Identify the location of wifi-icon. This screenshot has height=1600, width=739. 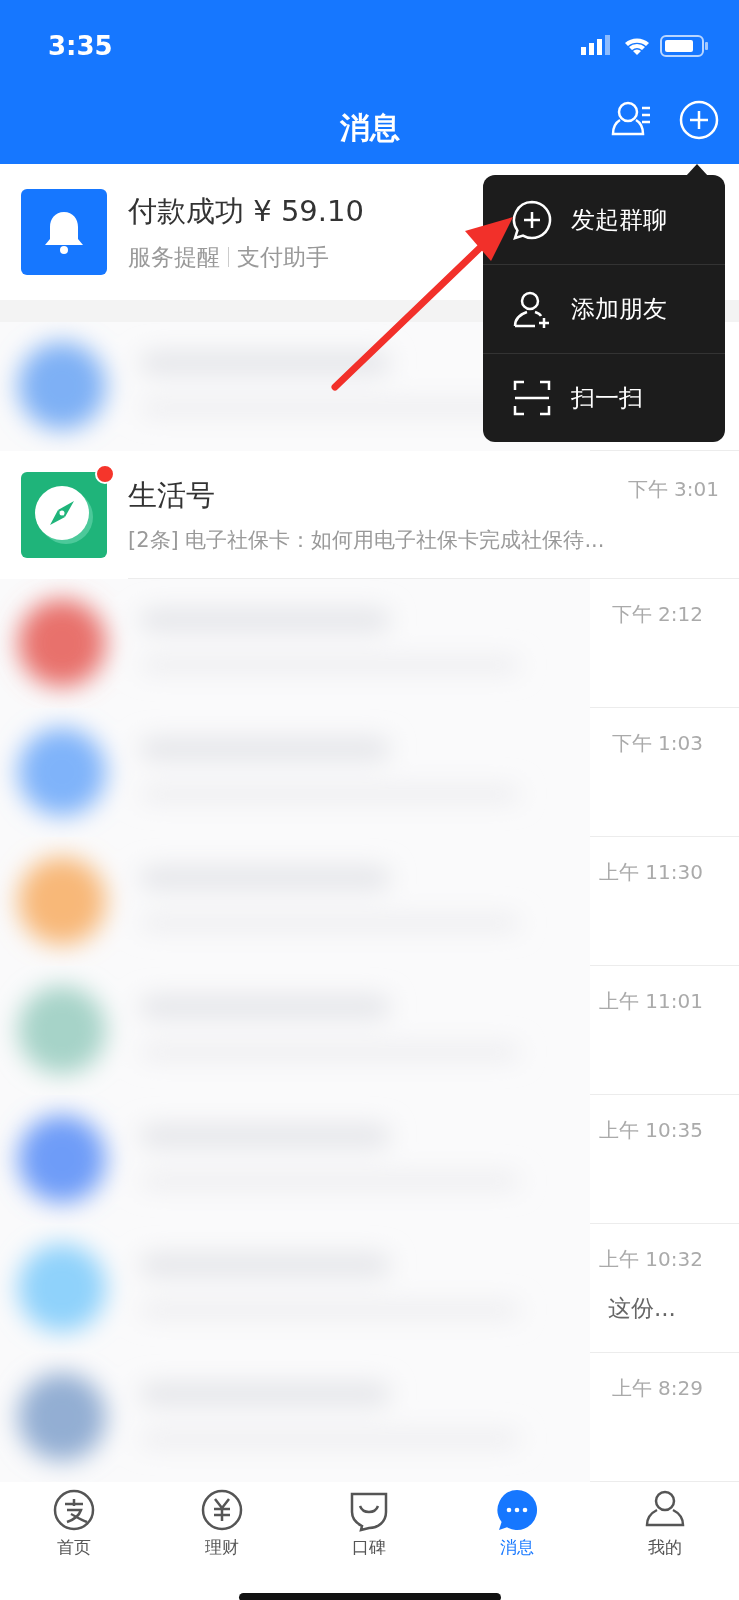
(637, 46).